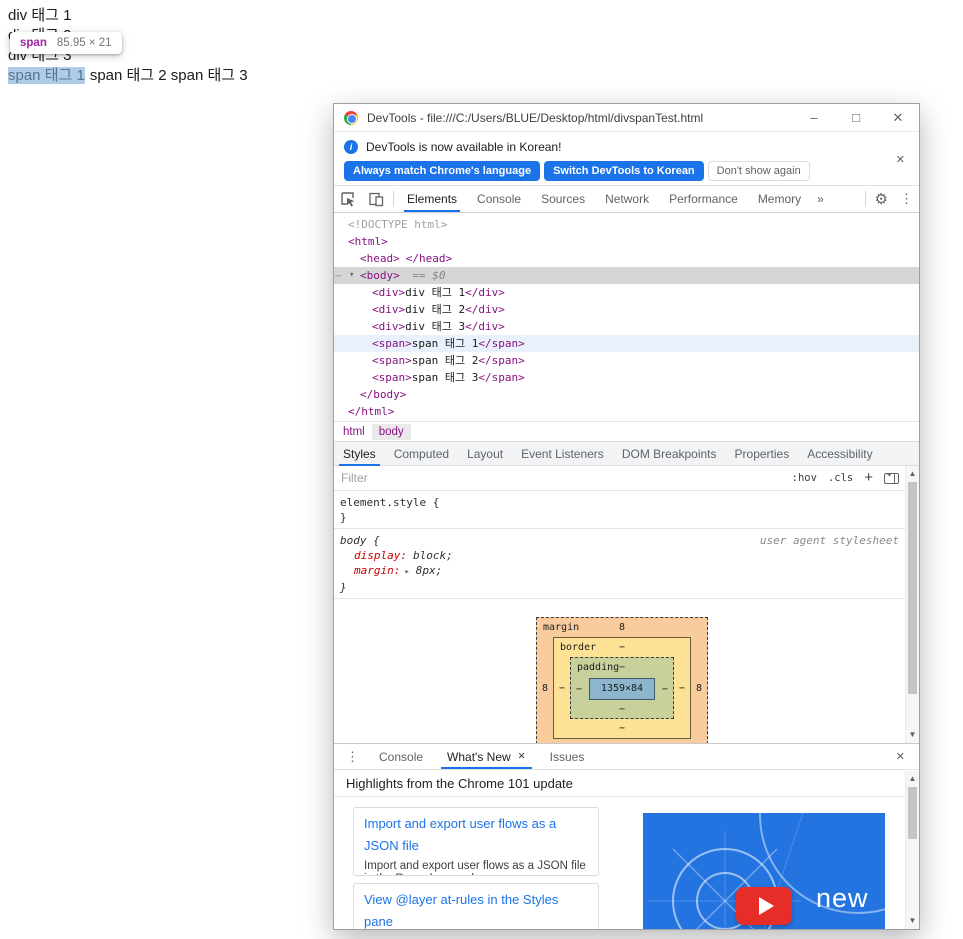  Describe the element at coordinates (522, 756) in the screenshot. I see `close-tab-icon: ✕` at that location.